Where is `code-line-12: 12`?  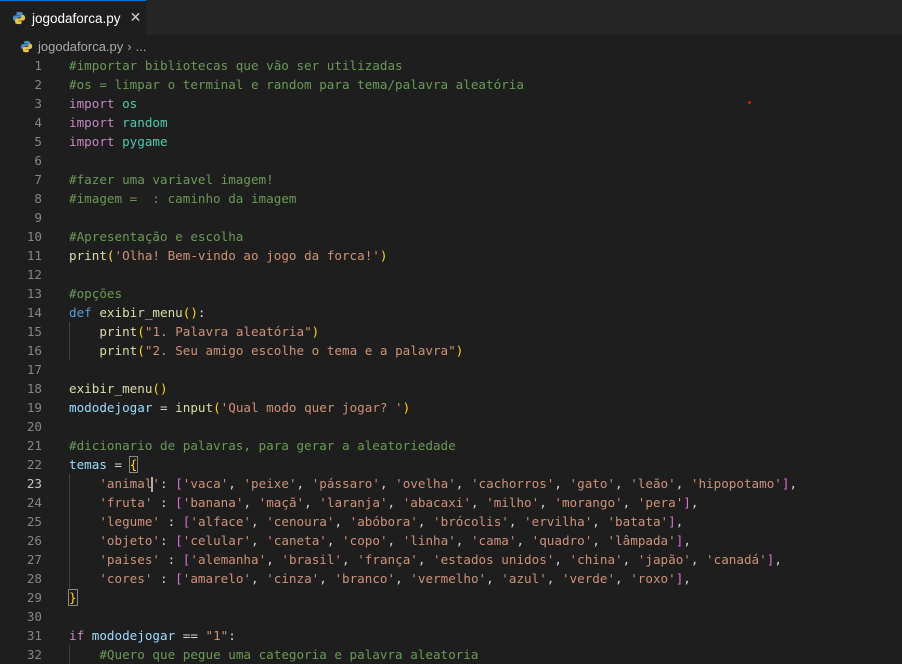
code-line-12: 12 is located at coordinates (451, 274).